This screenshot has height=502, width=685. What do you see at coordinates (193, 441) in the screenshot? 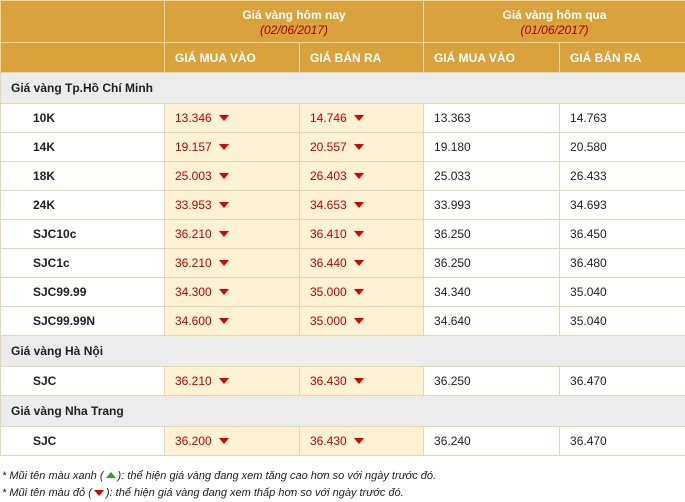
I see `today-buy-price: 36.200` at bounding box center [193, 441].